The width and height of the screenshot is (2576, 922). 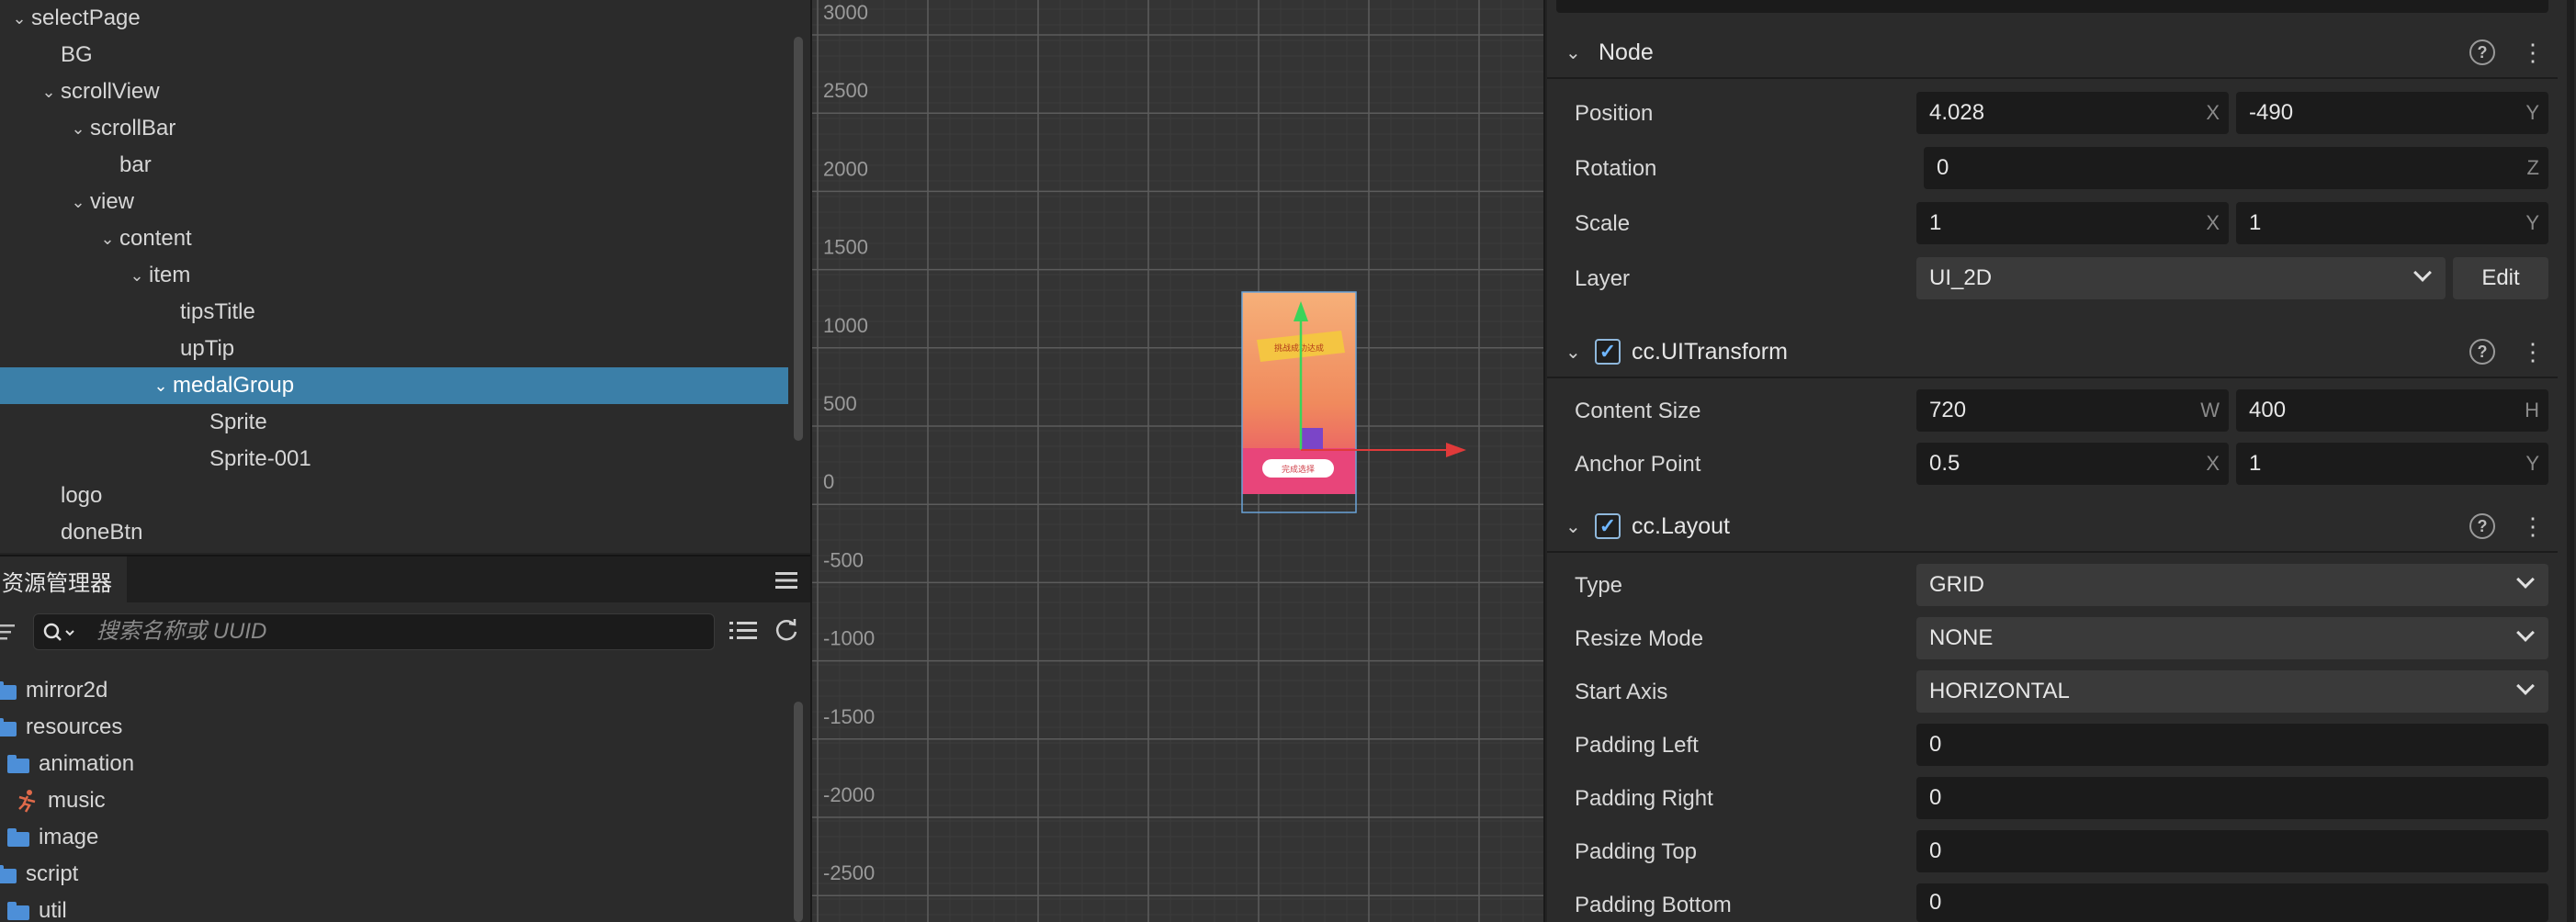 I want to click on asset-label: mirror2d, so click(x=67, y=690).